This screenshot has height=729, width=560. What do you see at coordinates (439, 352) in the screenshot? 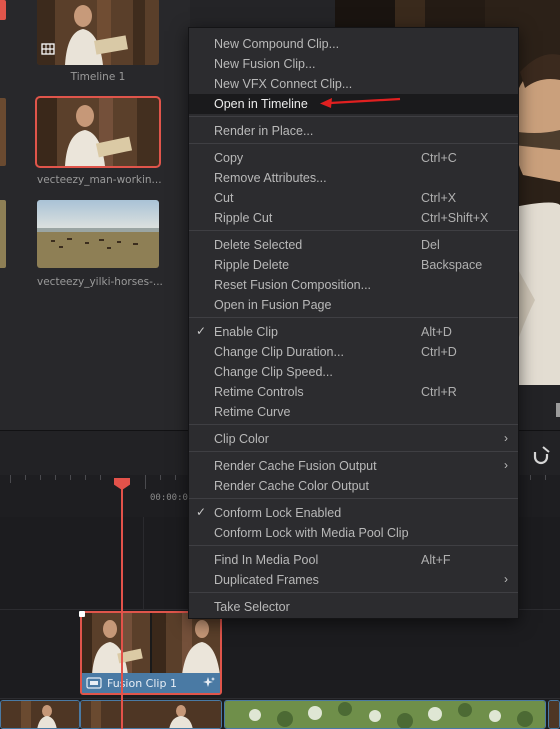
I see `shortcut-label: Ctrl+D` at bounding box center [439, 352].